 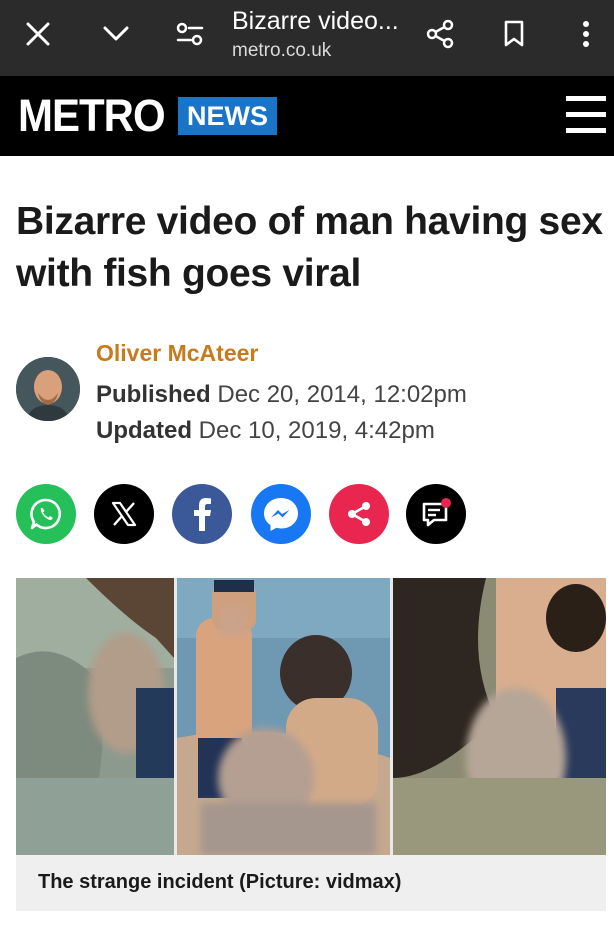 What do you see at coordinates (92, 116) in the screenshot?
I see `metro-logo: METRO` at bounding box center [92, 116].